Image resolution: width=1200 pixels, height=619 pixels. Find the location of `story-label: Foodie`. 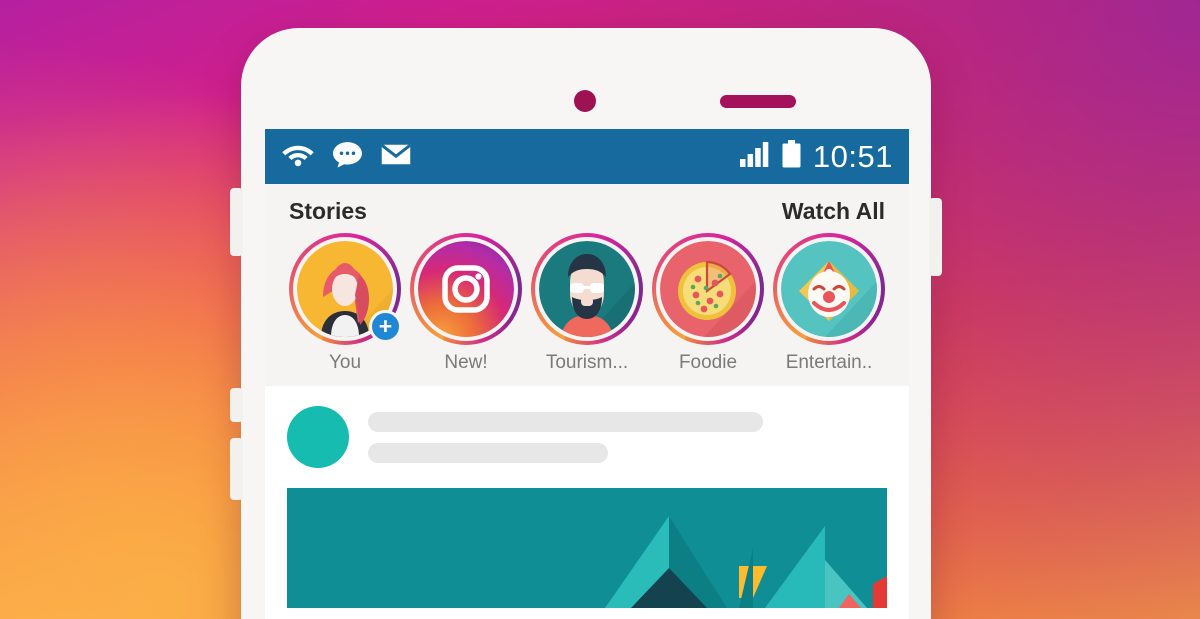

story-label: Foodie is located at coordinates (708, 362).